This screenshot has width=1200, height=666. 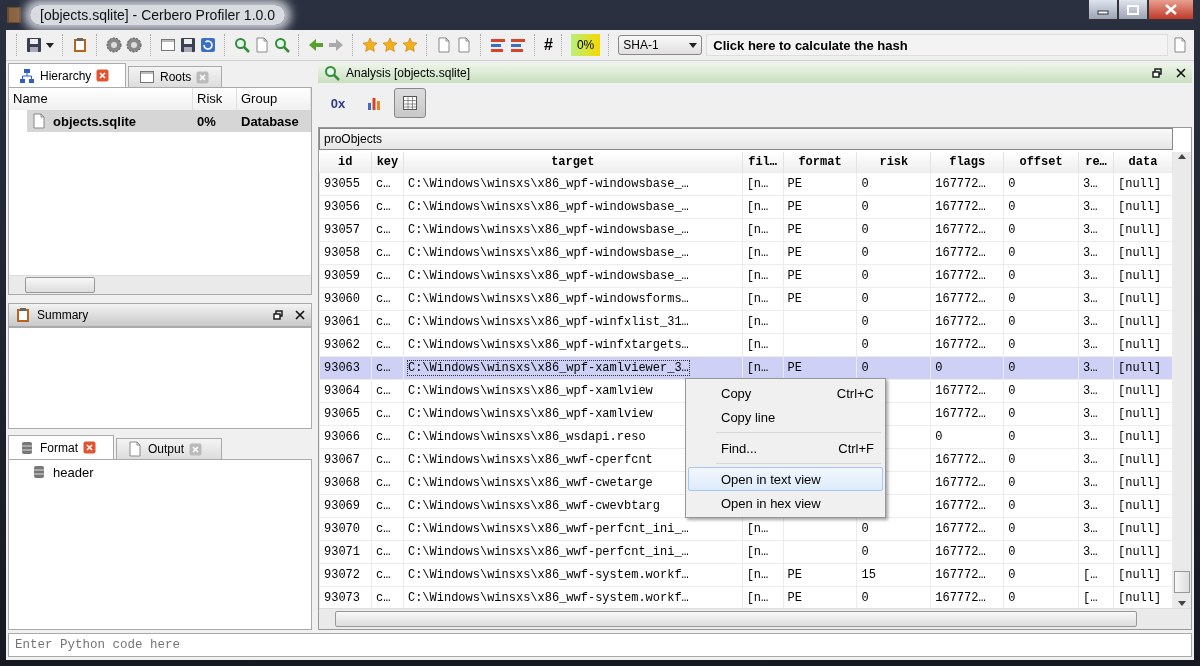 I want to click on menu-item: Copy line, so click(x=785, y=417).